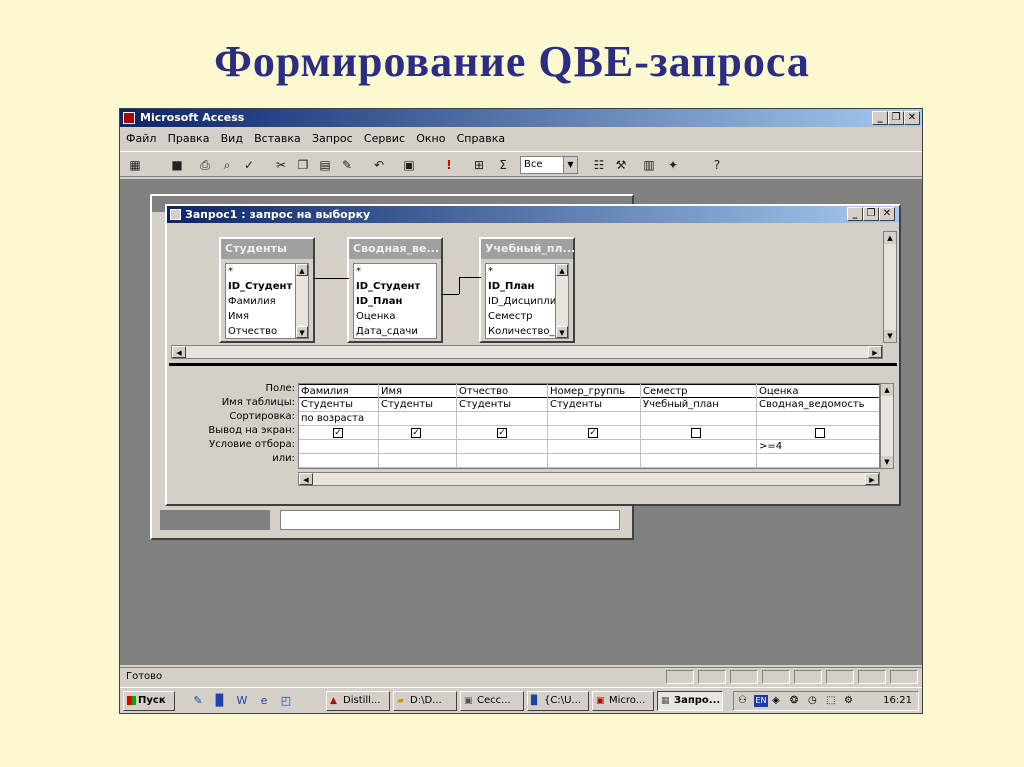 The width and height of the screenshot is (1024, 767). I want to click on tray-icon: ⚇, so click(742, 701).